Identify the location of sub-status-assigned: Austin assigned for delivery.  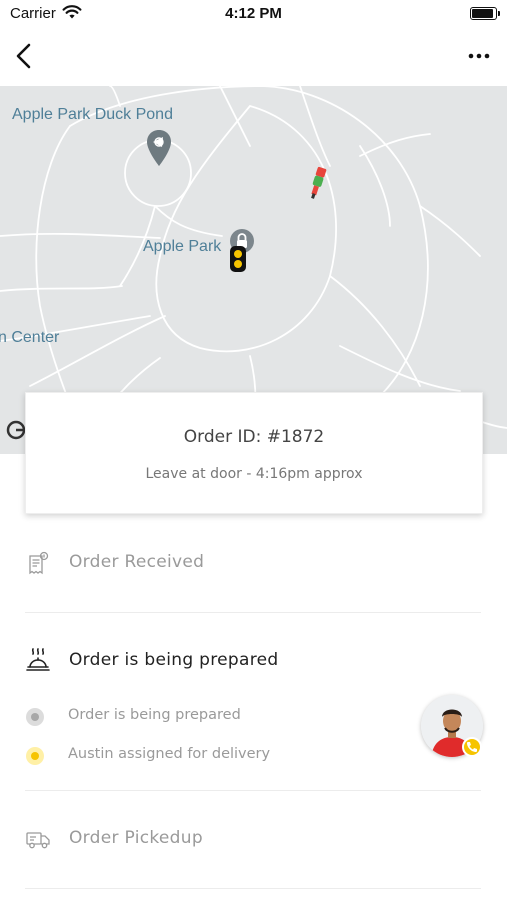
(225, 756).